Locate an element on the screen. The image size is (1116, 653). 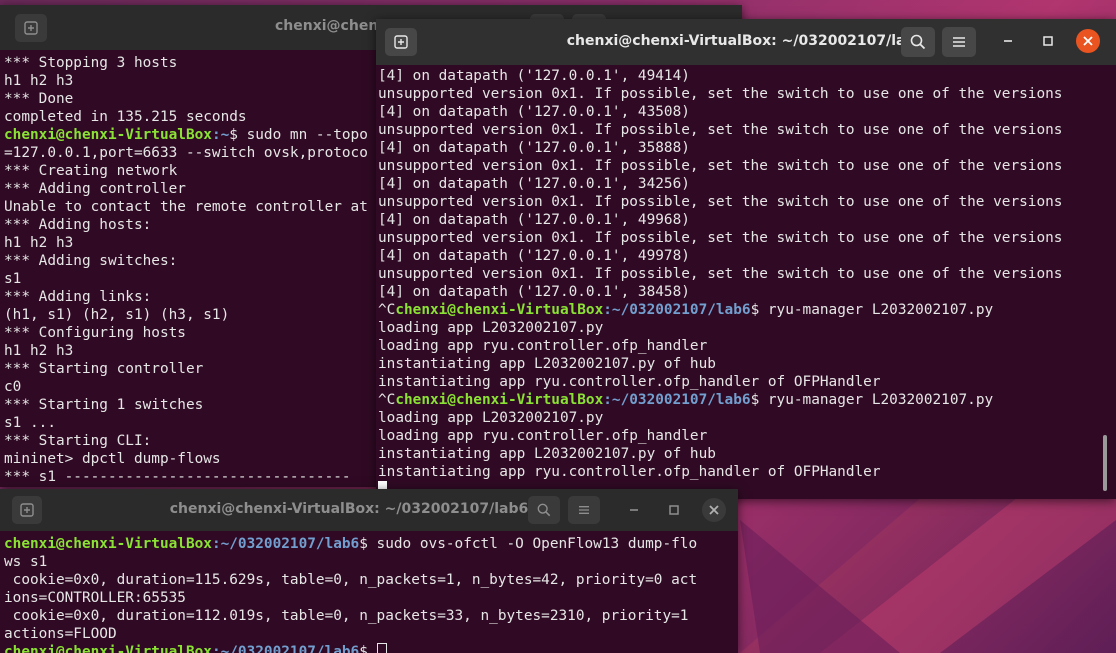
search-icon is located at coordinates (544, 510).